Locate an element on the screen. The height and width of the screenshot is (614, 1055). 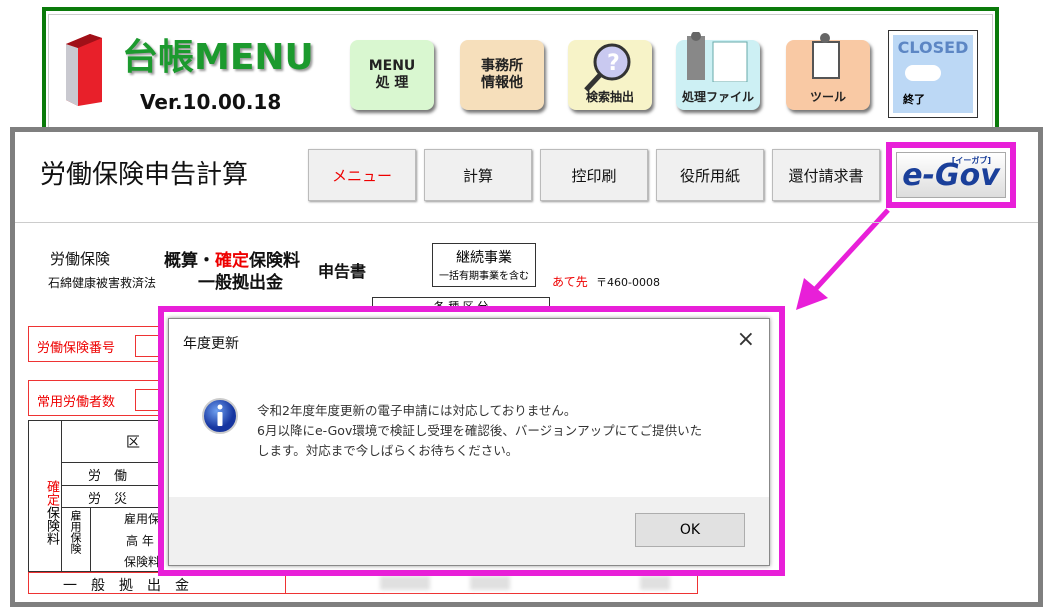
menu-process-button: MENU 処 理 is located at coordinates (392, 75).